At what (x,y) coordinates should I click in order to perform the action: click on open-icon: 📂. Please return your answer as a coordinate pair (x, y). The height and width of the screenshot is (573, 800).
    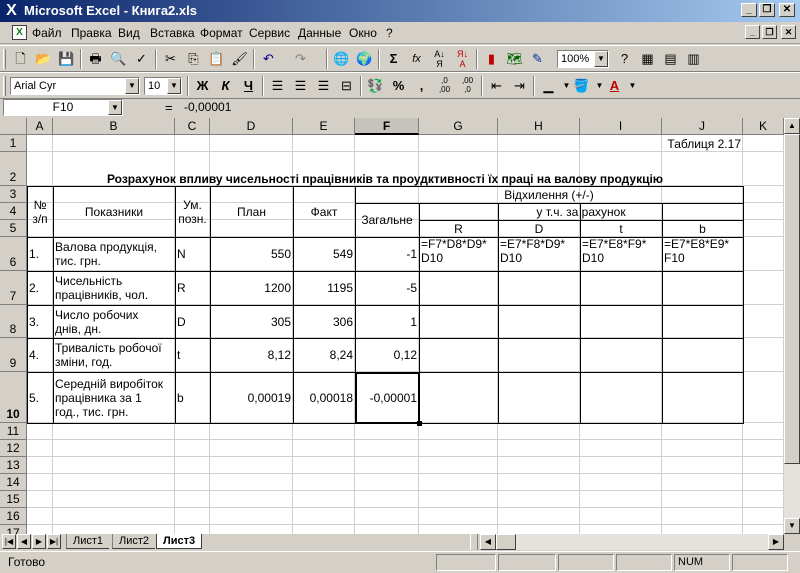
    Looking at the image, I should click on (43, 59).